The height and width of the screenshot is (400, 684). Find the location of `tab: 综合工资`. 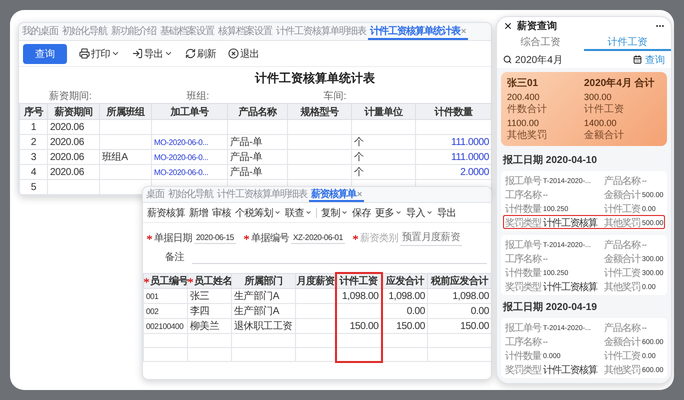

tab: 综合工资 is located at coordinates (540, 43).